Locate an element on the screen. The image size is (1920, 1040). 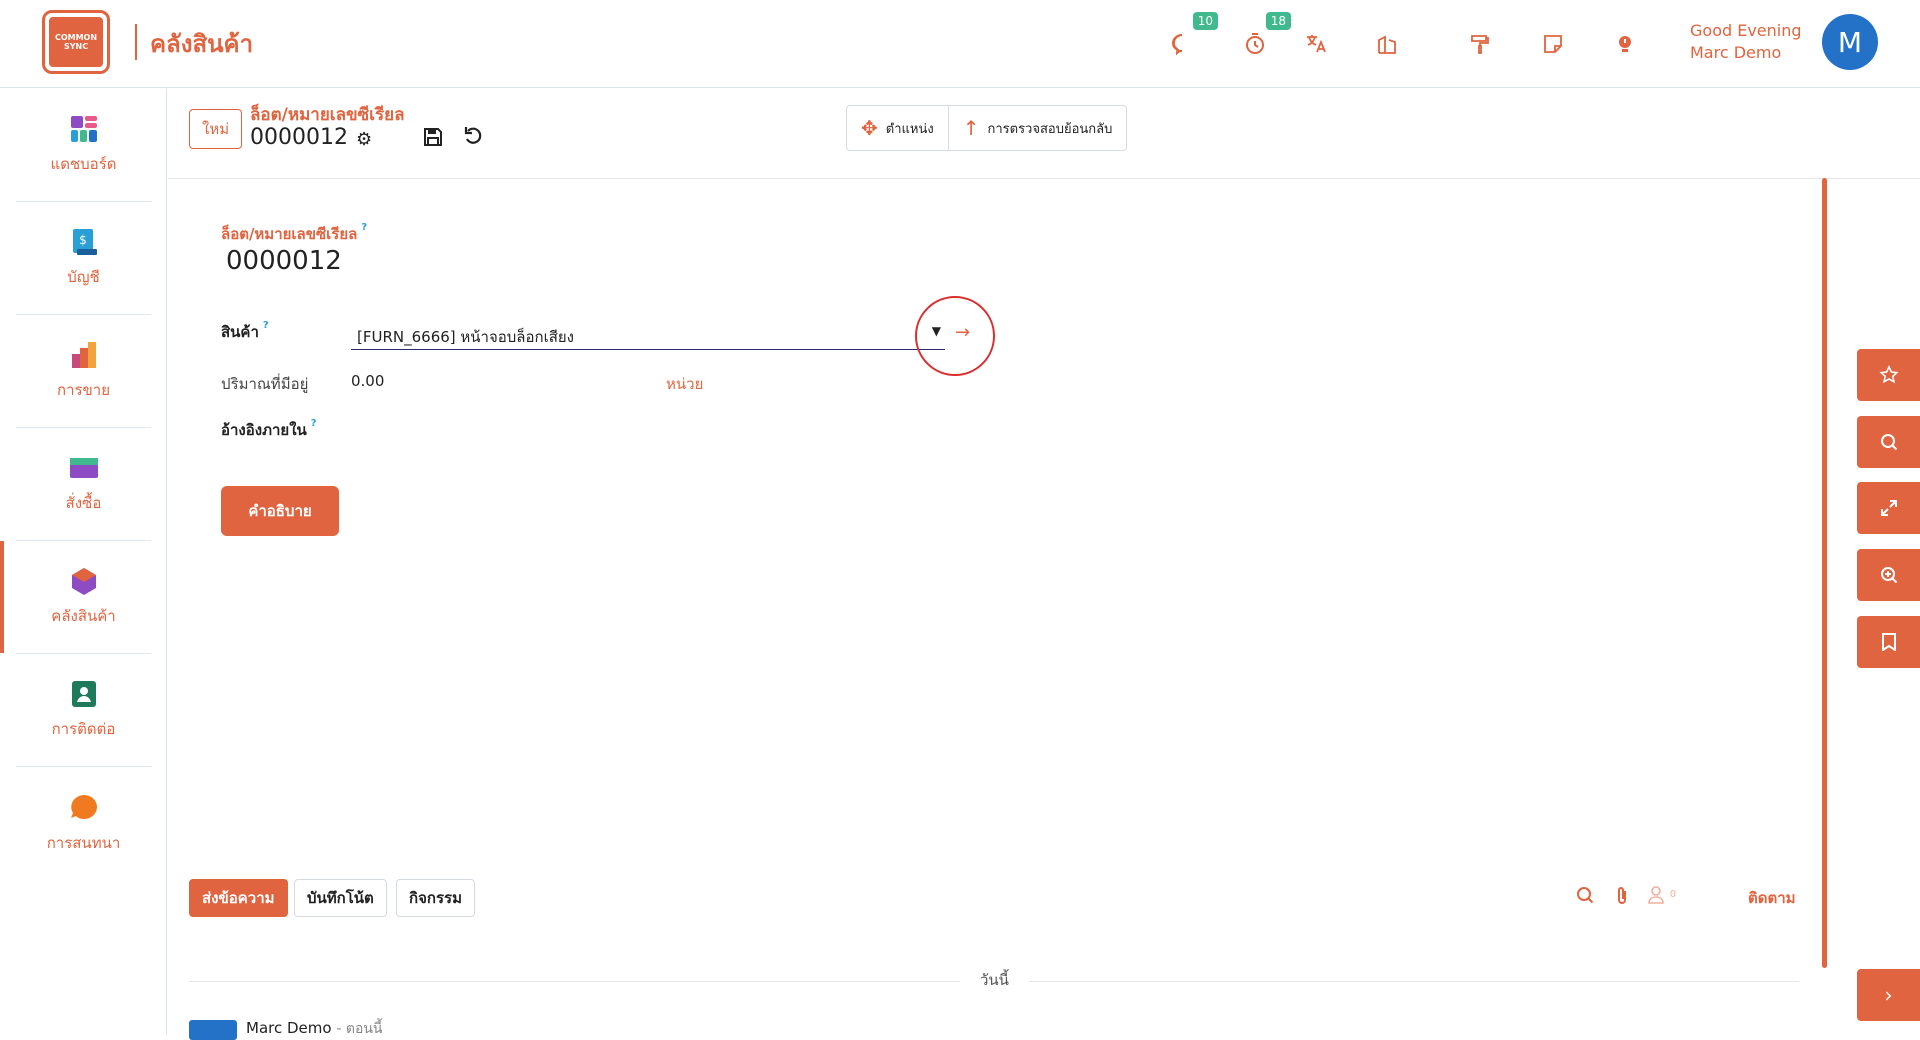
user-greeting: Good Evening Marc Demo is located at coordinates (1746, 42).